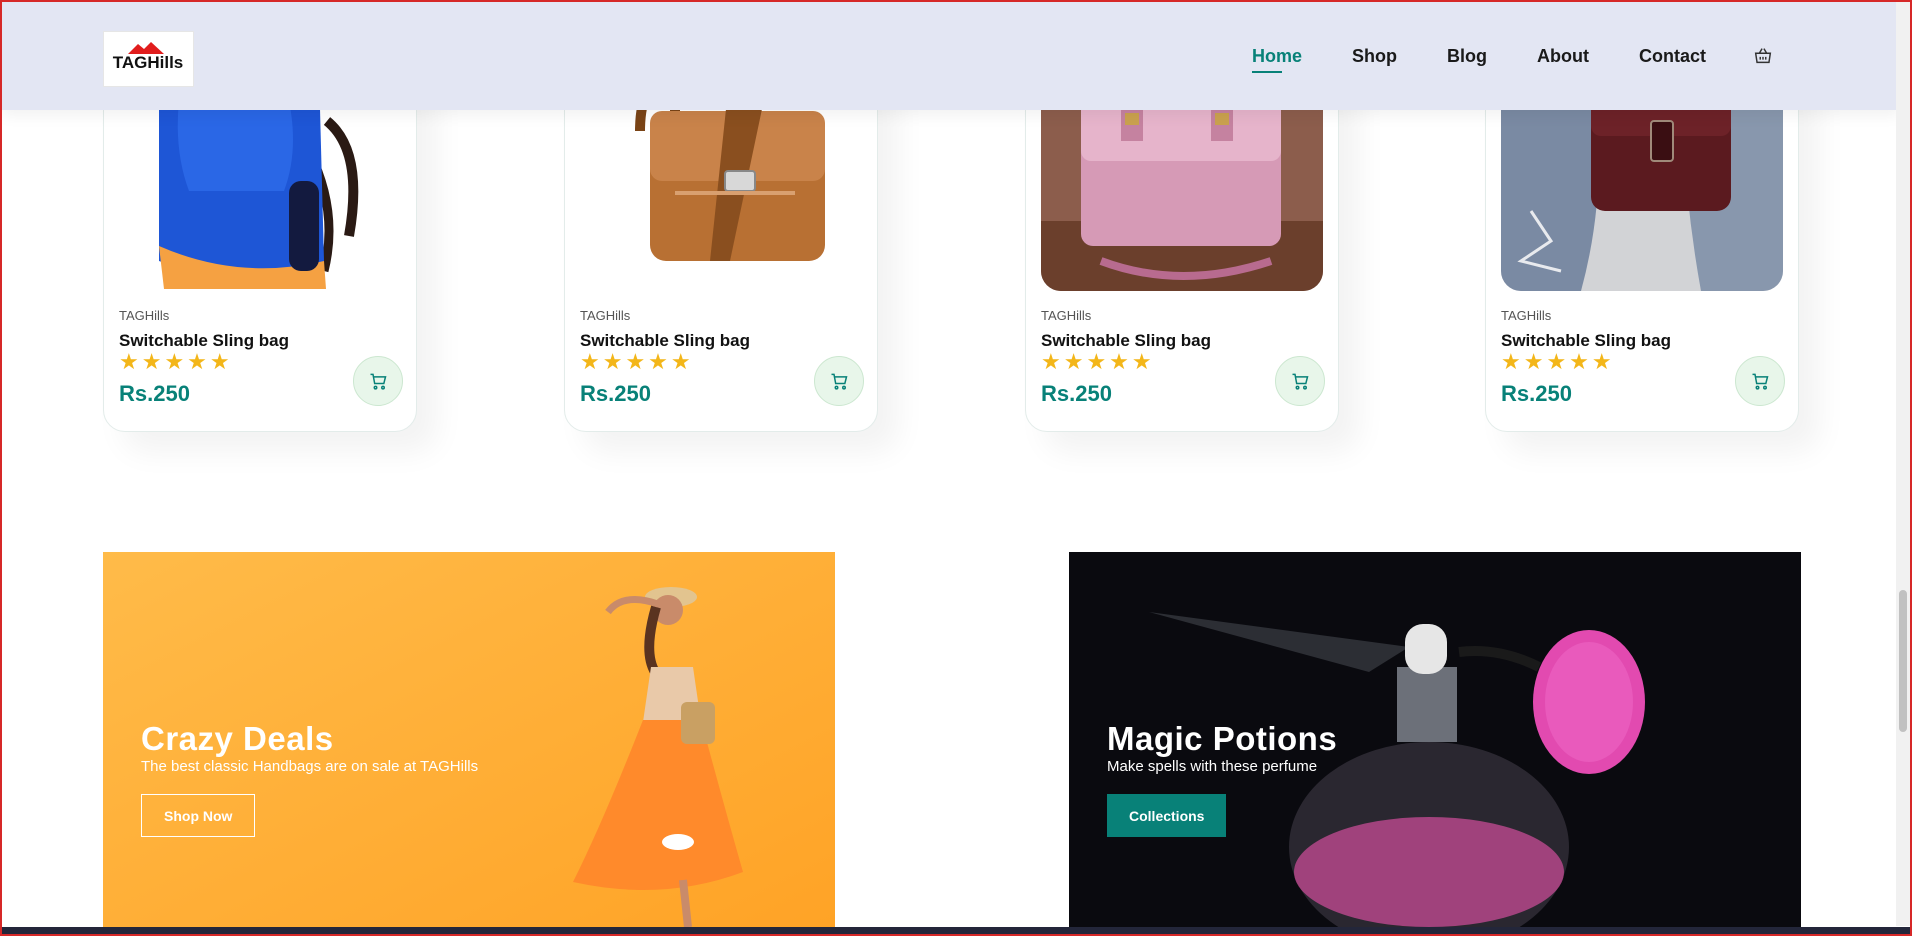 This screenshot has height=936, width=1912. What do you see at coordinates (956, 931) in the screenshot?
I see `taskbar-strip` at bounding box center [956, 931].